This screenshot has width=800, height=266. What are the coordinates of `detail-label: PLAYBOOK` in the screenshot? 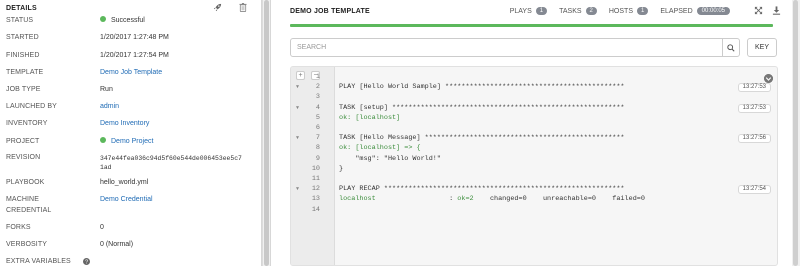 It's located at (25, 182).